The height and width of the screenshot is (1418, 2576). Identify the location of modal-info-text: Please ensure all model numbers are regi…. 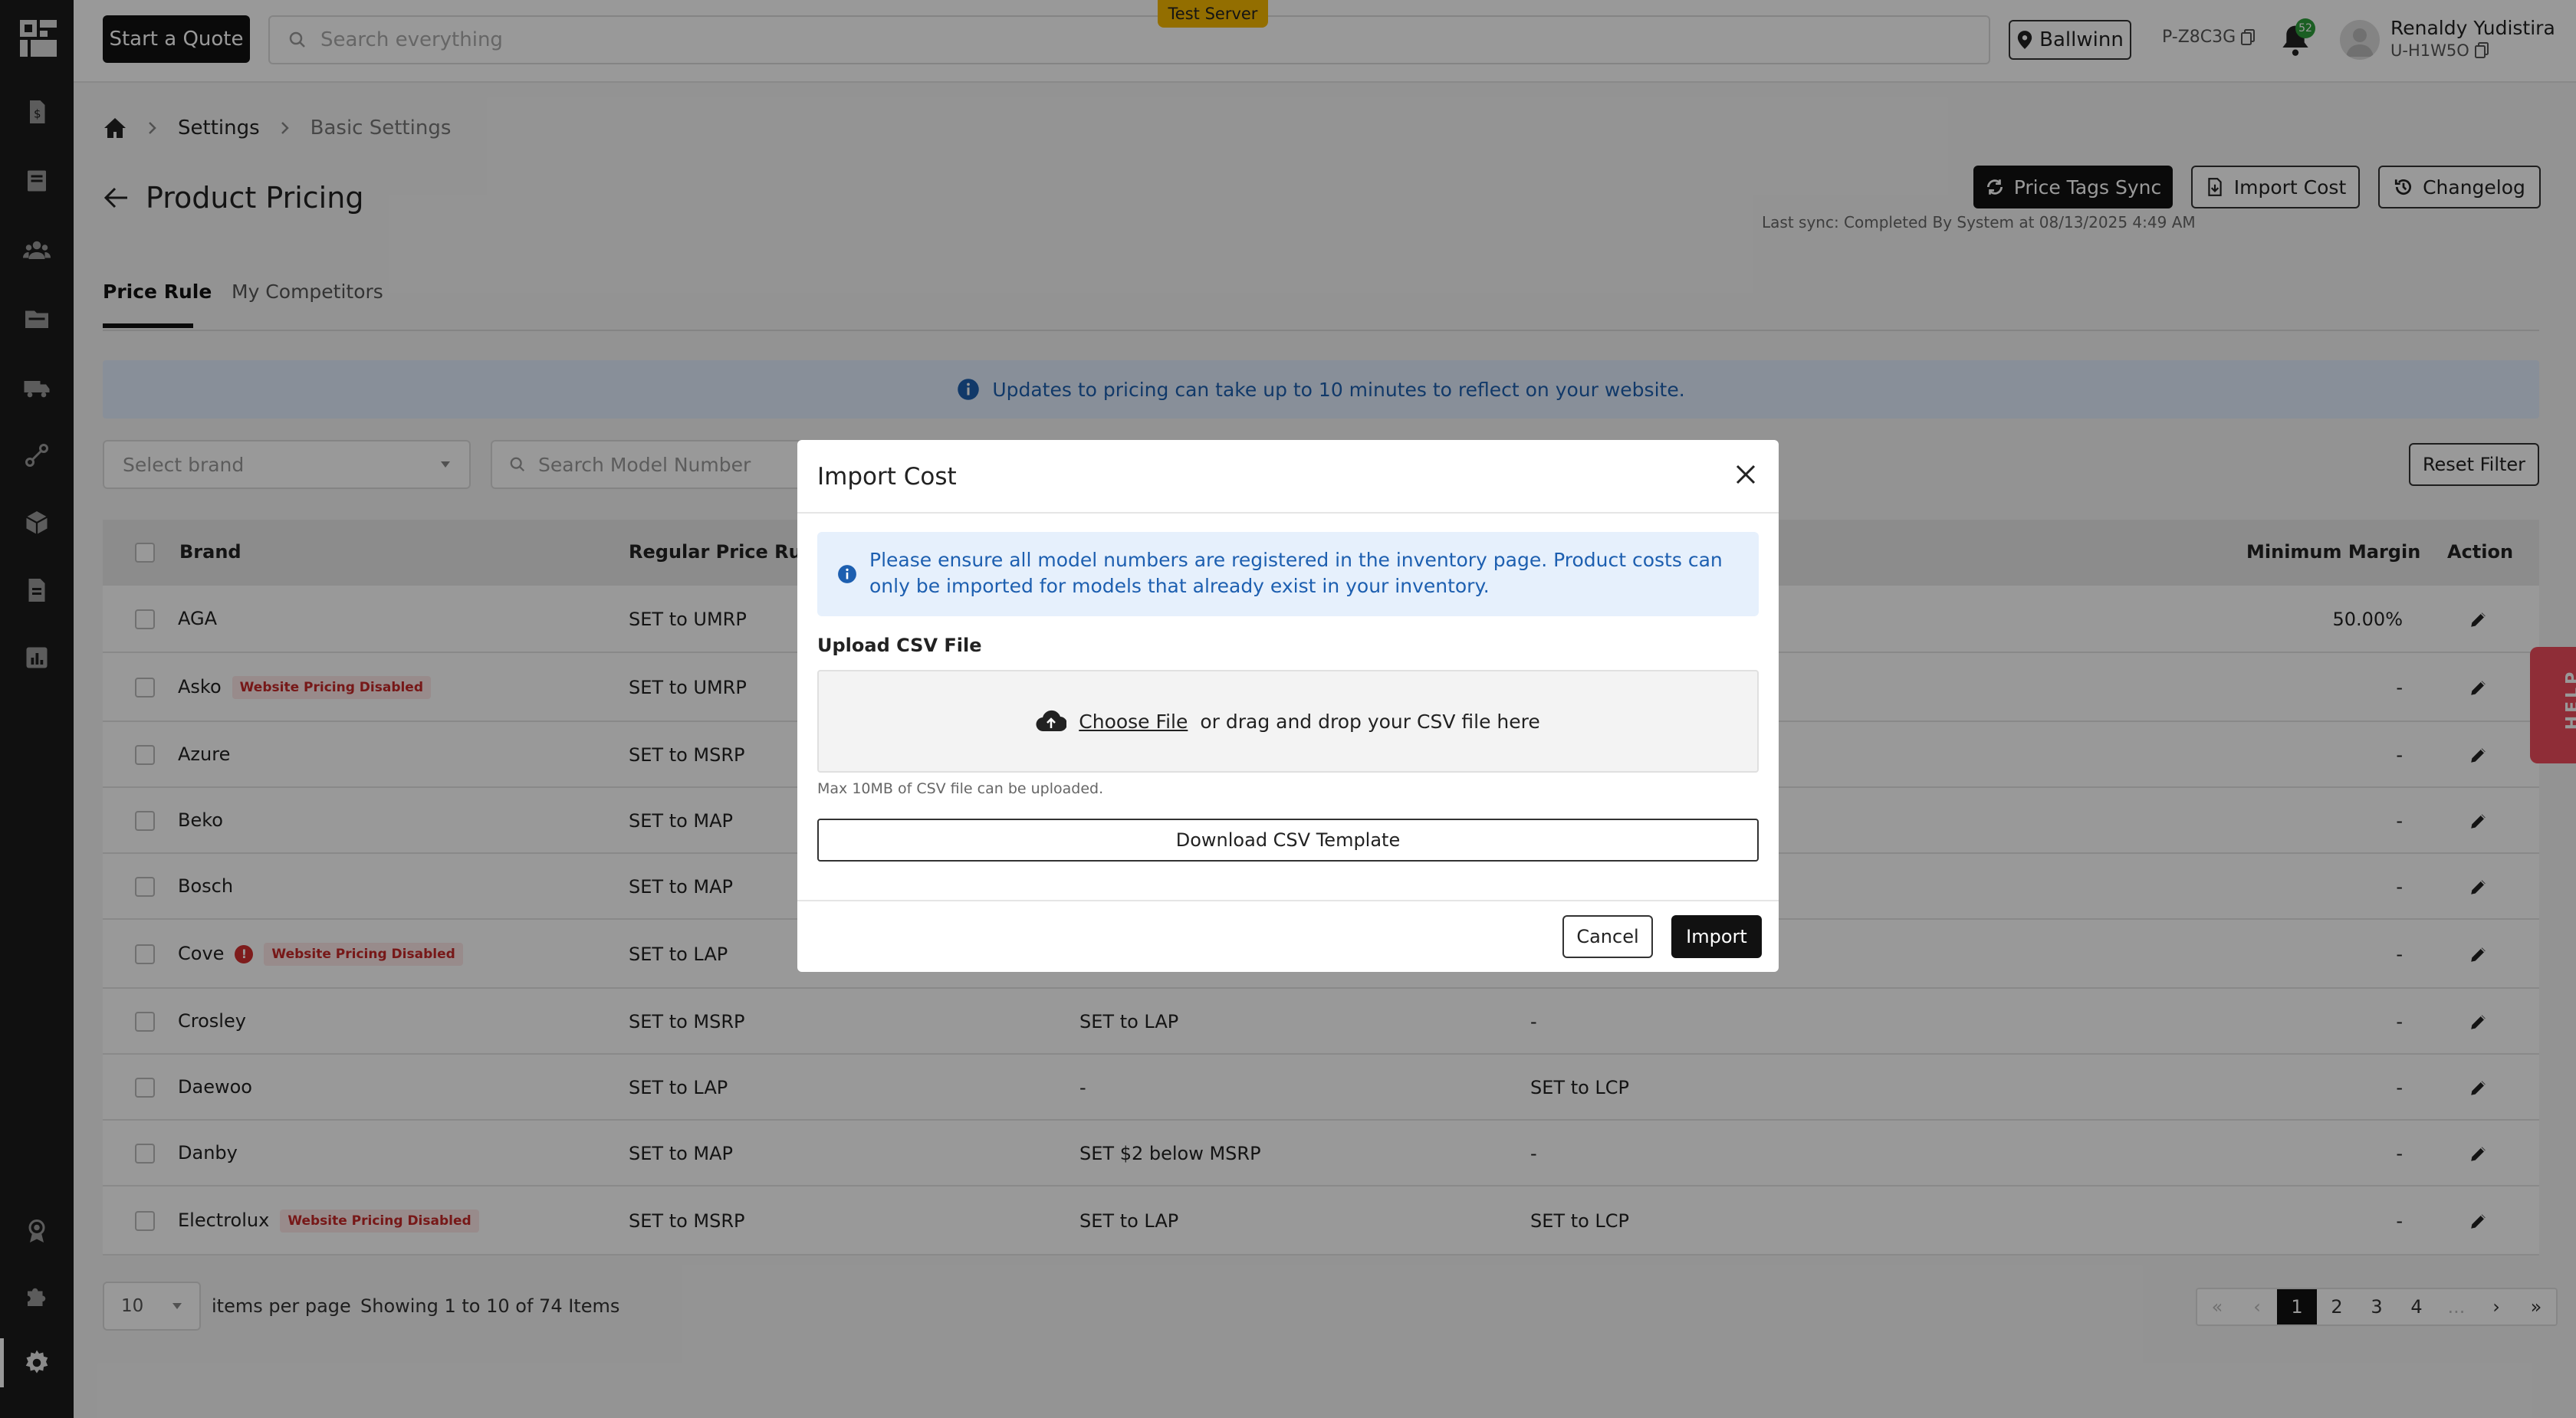
(1296, 573).